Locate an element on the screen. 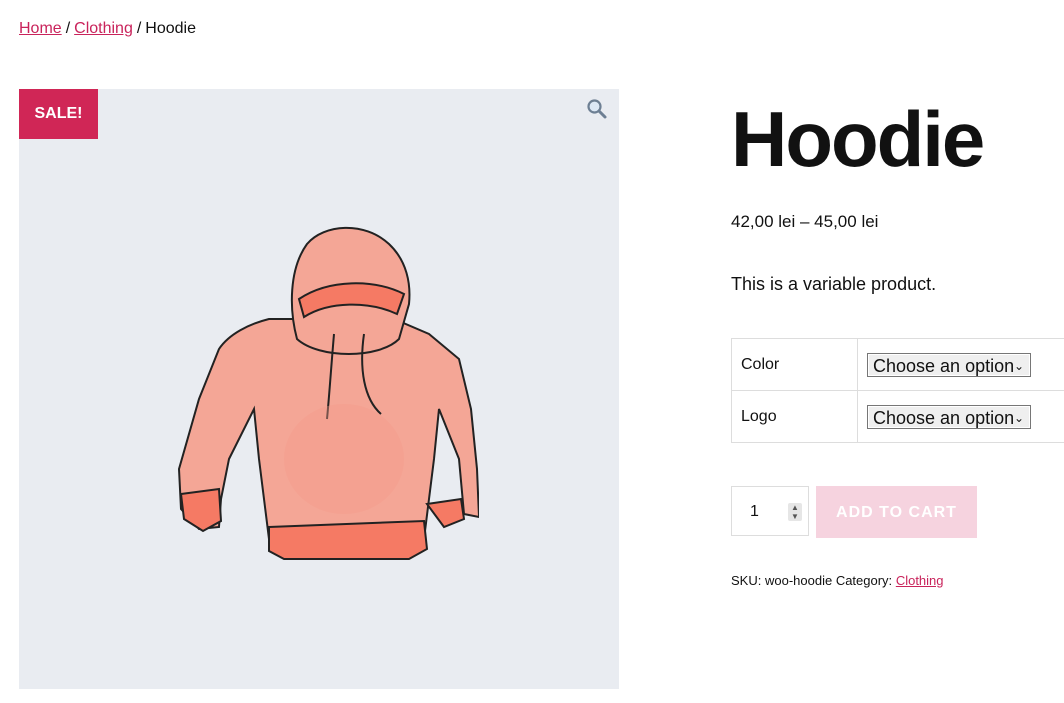  quantity-value: 1 is located at coordinates (754, 511).